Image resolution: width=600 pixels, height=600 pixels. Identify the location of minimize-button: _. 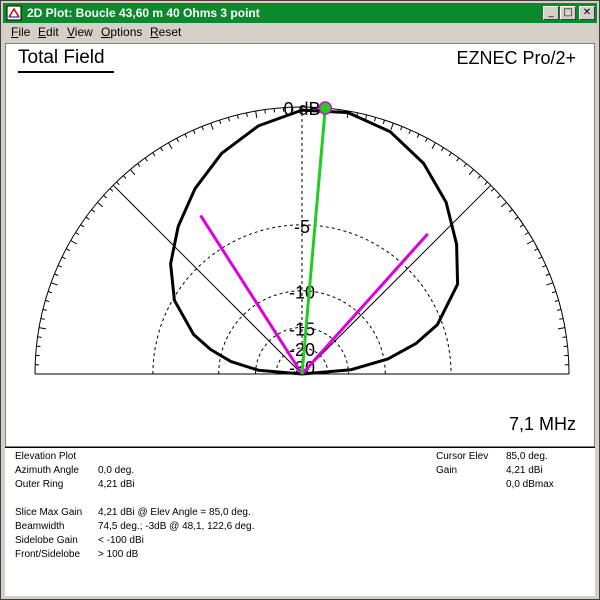
(551, 13).